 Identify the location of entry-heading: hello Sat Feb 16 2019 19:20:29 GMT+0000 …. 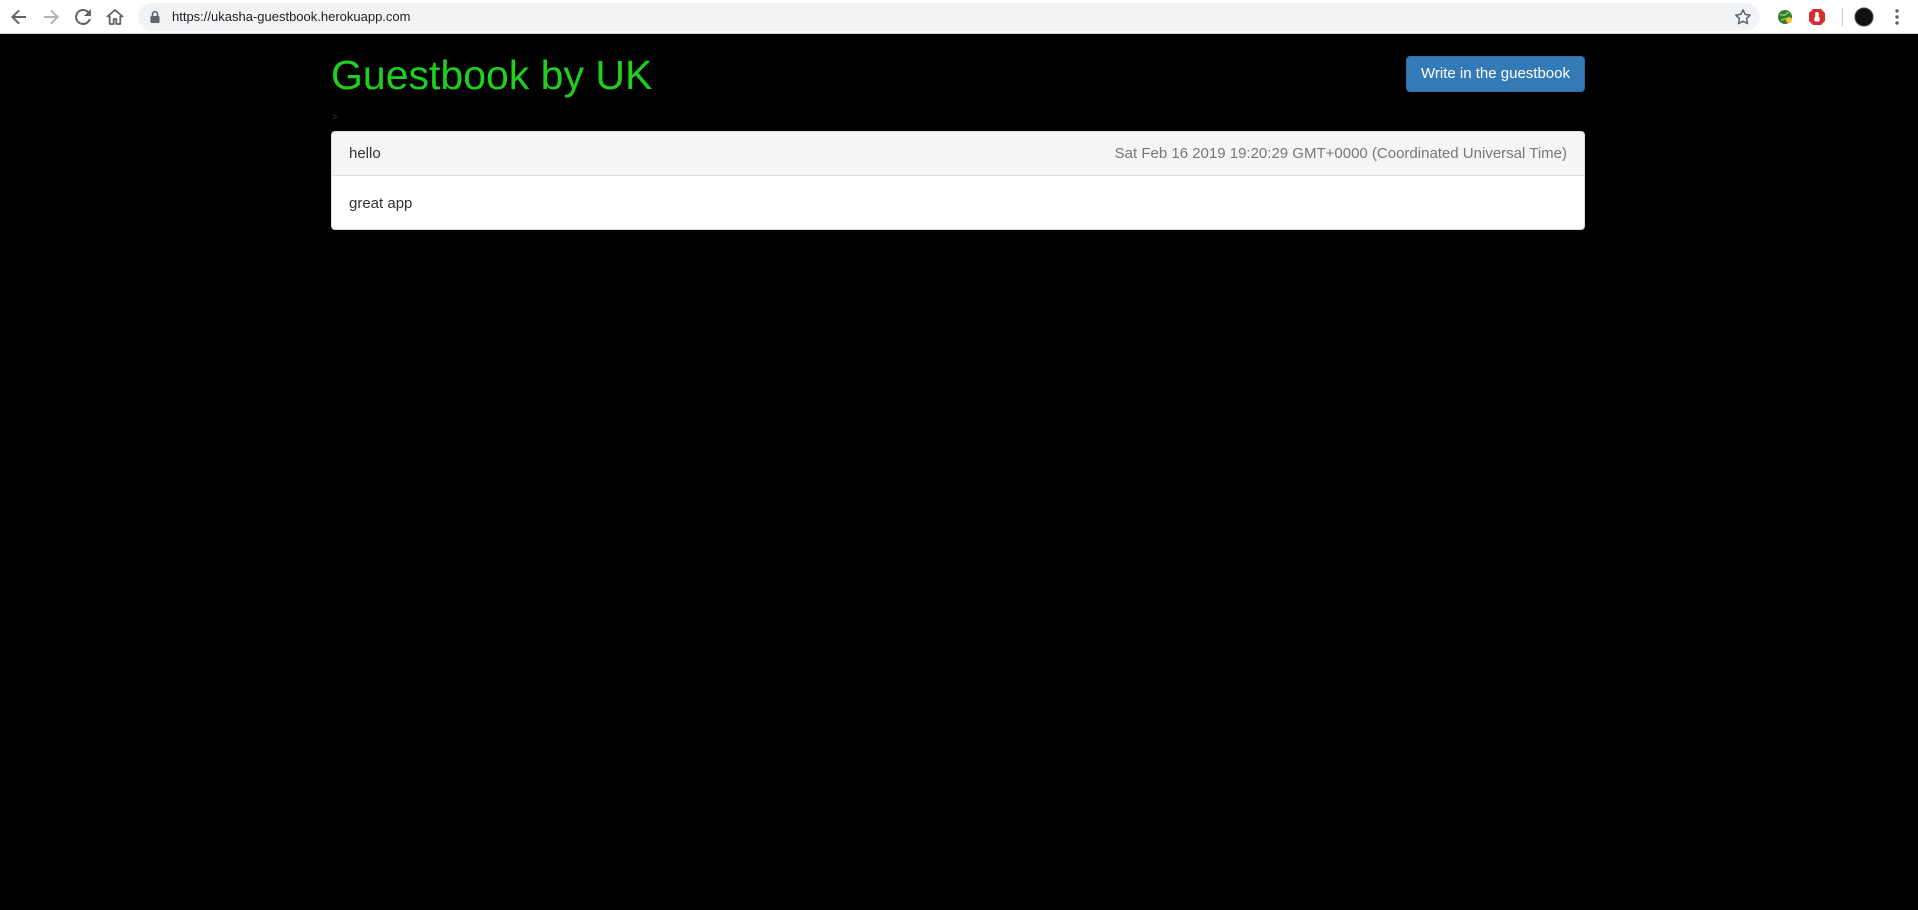
(958, 154).